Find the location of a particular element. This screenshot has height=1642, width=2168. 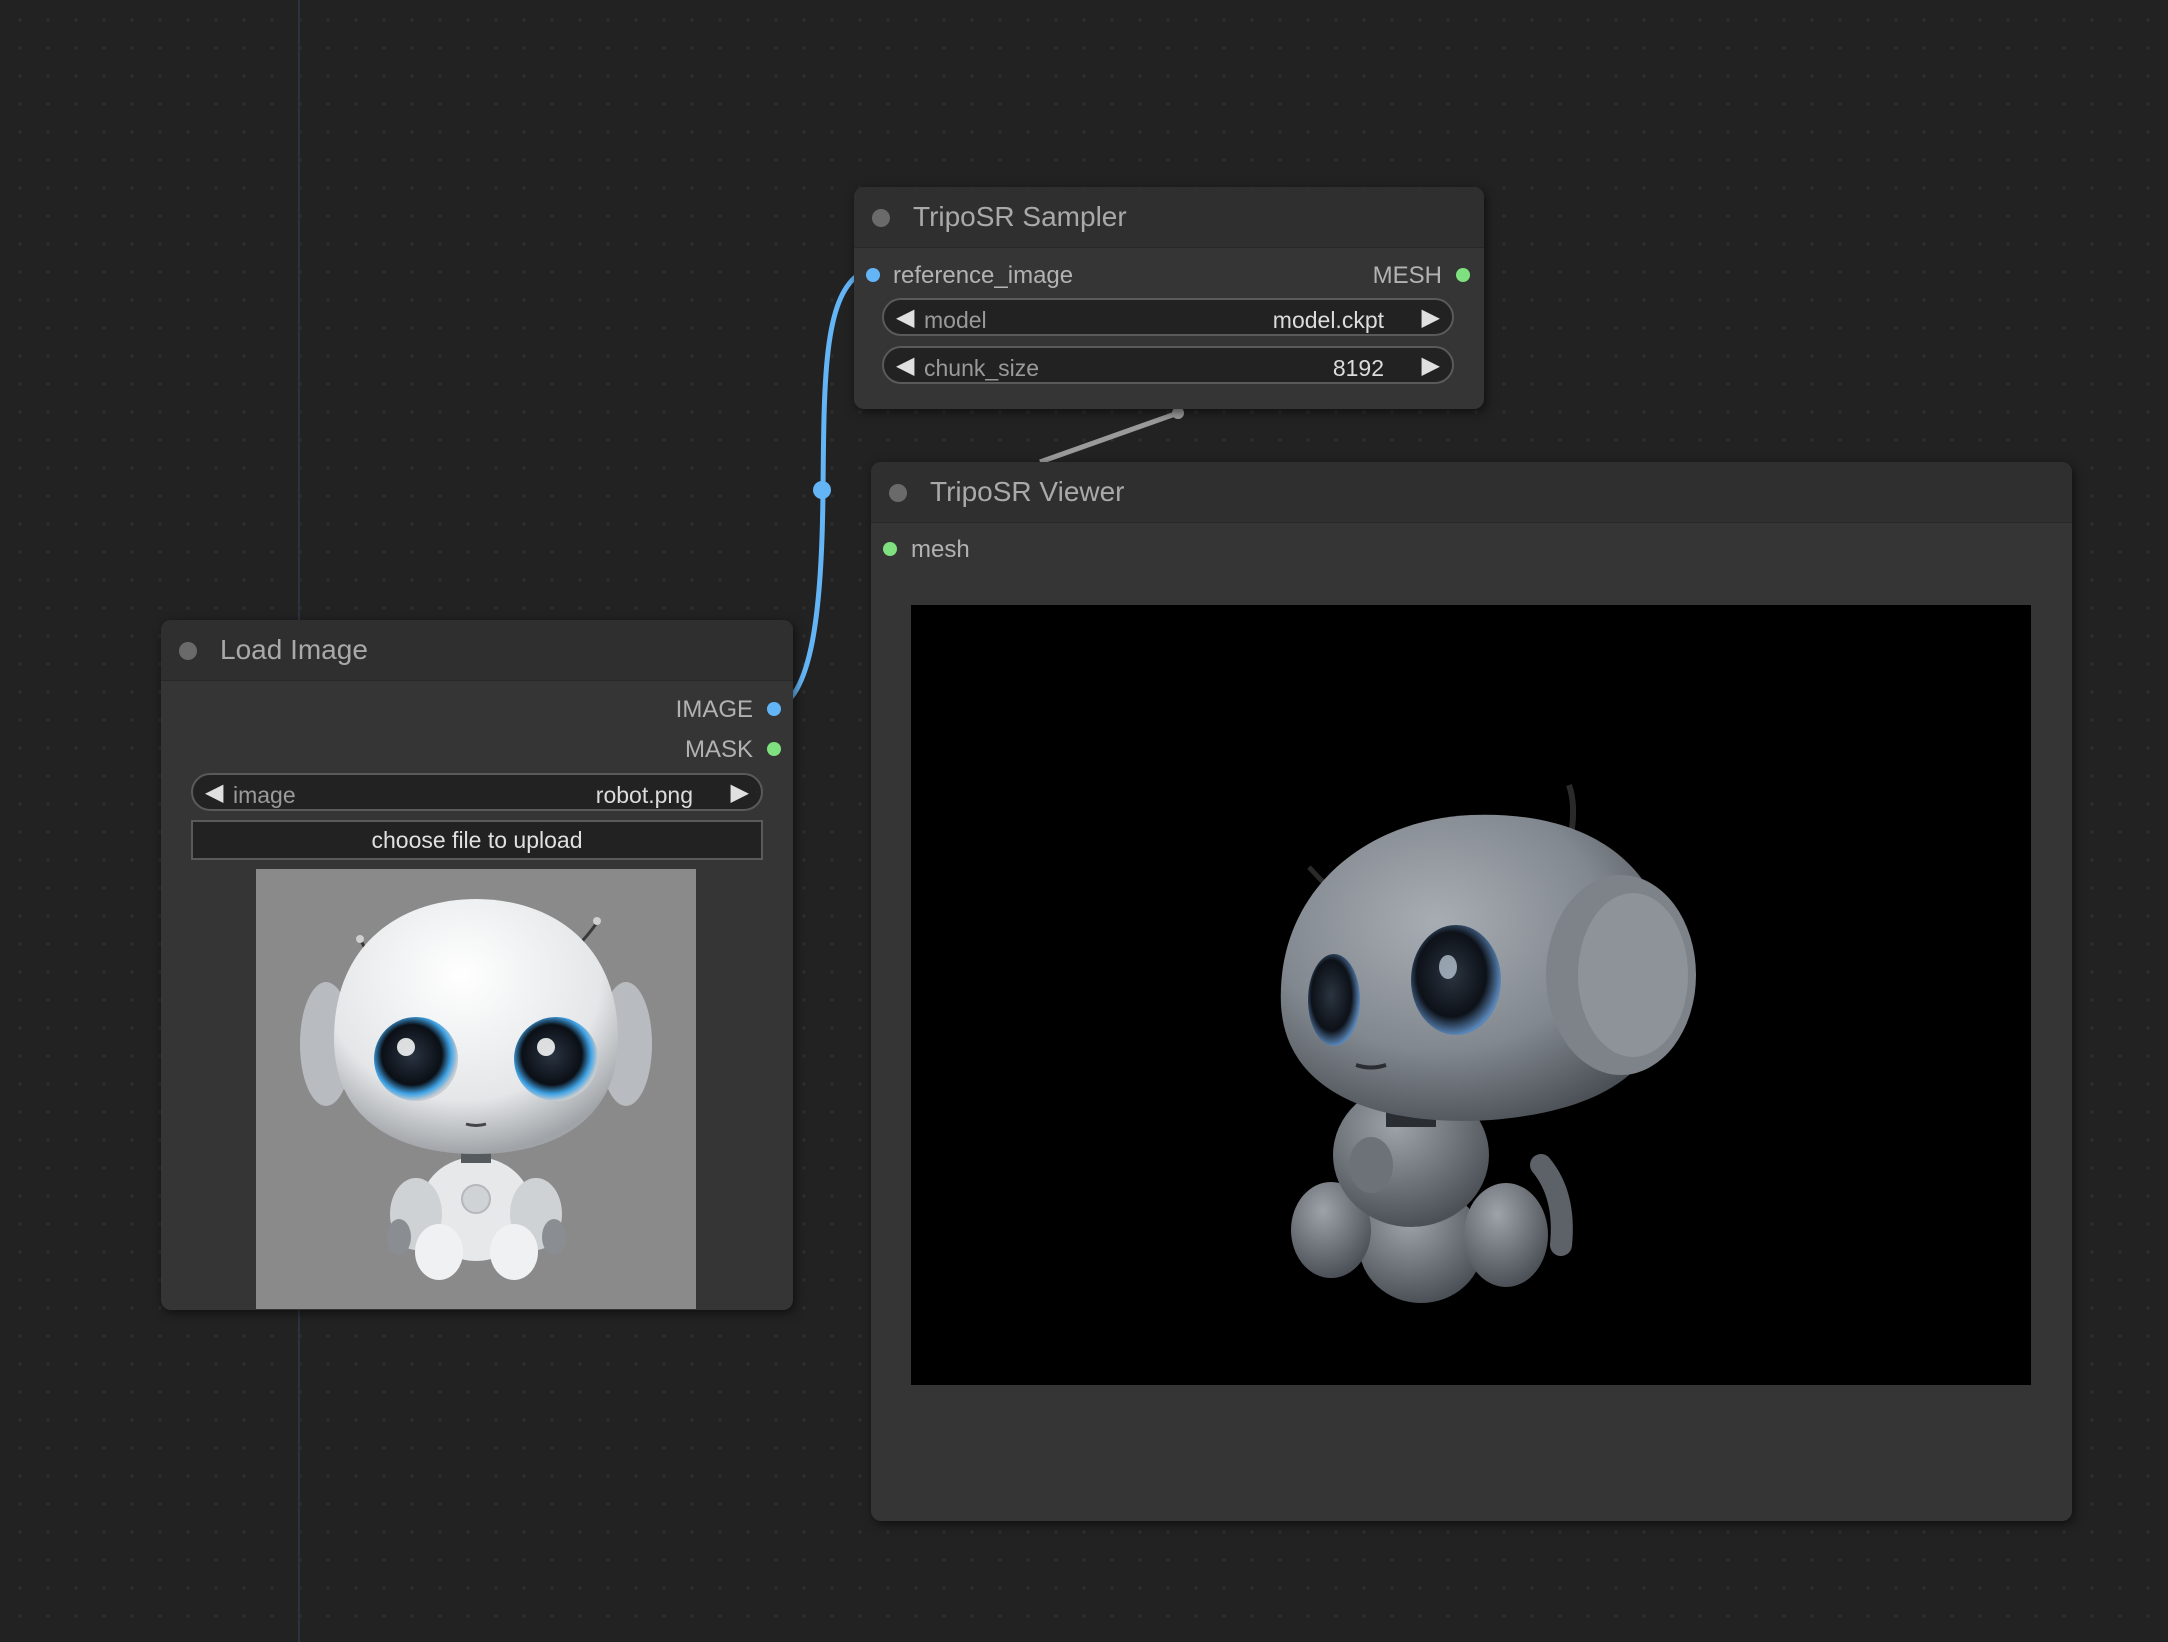

mask-output-label: MASK is located at coordinates (718, 749).